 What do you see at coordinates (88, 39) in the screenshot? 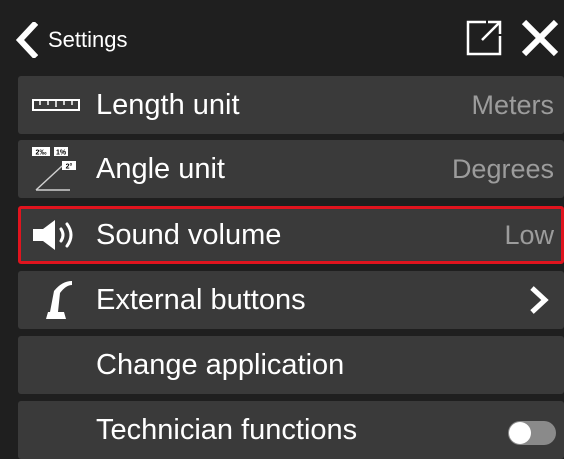
I see `page-title: Settings` at bounding box center [88, 39].